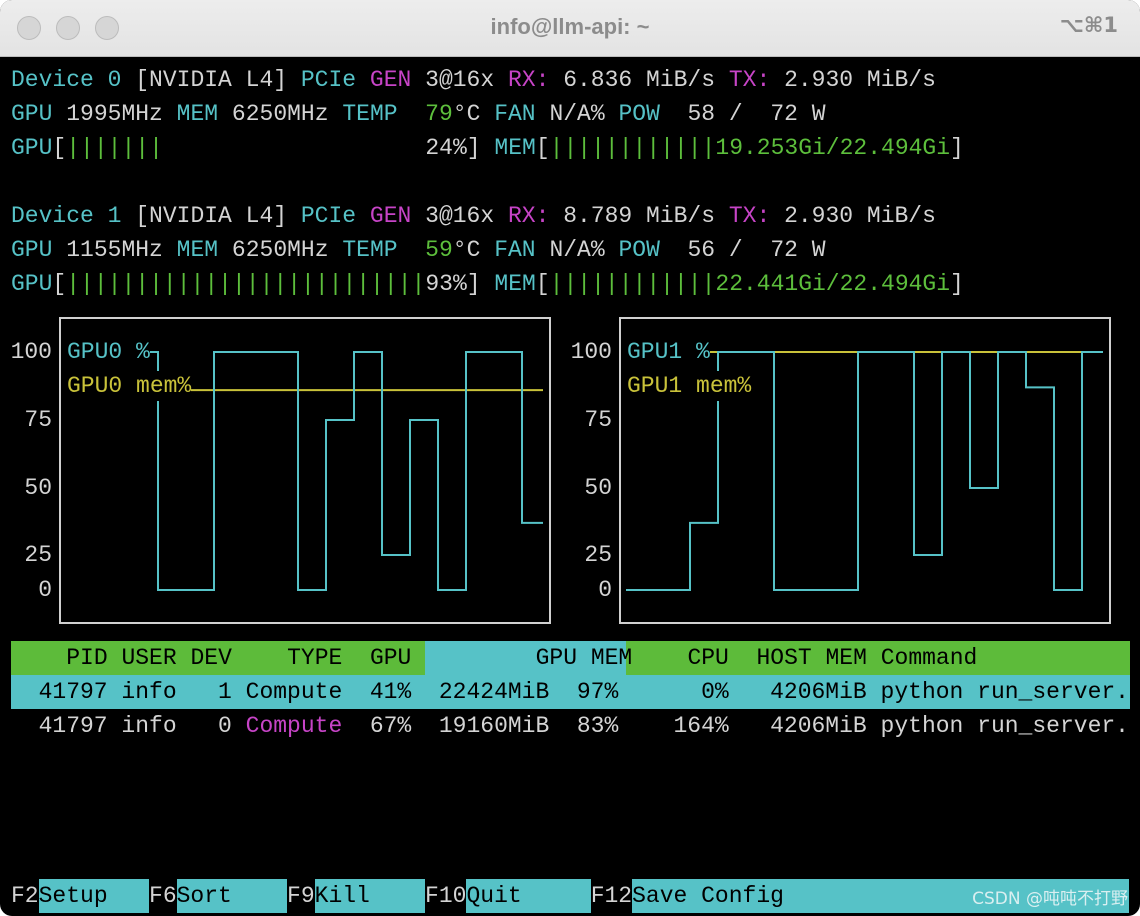 This screenshot has width=1140, height=916. What do you see at coordinates (715, 692) in the screenshot?
I see `cpu-usage: 0%` at bounding box center [715, 692].